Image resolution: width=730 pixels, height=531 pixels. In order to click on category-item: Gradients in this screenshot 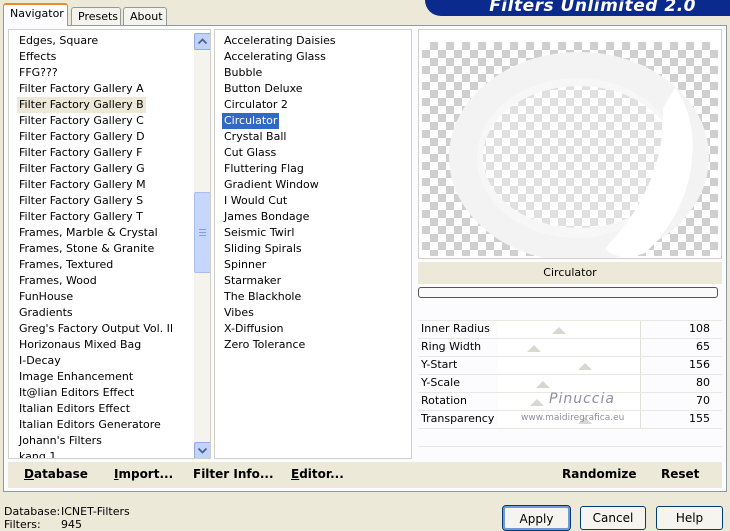, I will do `click(104, 313)`.